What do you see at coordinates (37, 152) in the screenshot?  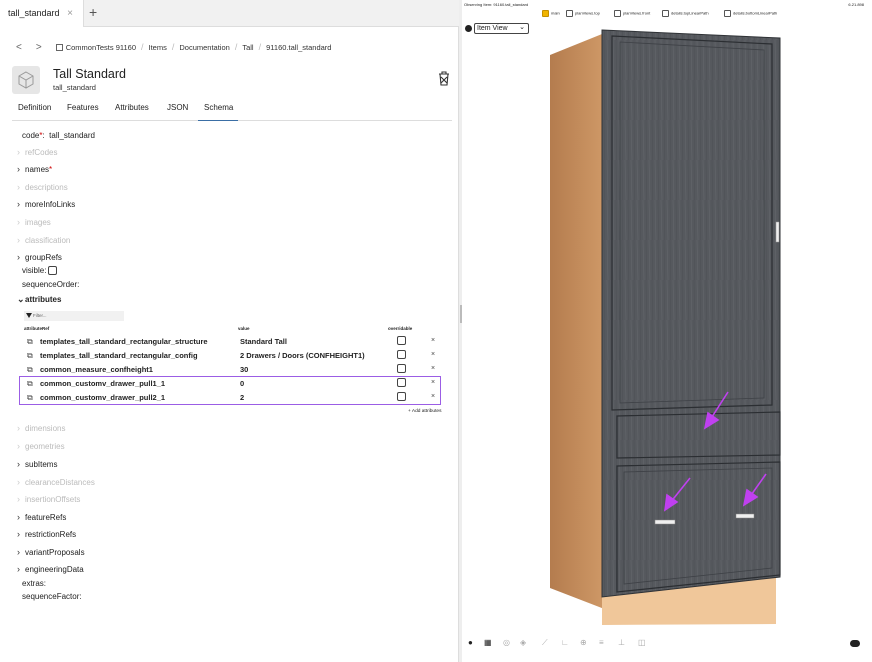 I see `section-refCodes: › refCodes` at bounding box center [37, 152].